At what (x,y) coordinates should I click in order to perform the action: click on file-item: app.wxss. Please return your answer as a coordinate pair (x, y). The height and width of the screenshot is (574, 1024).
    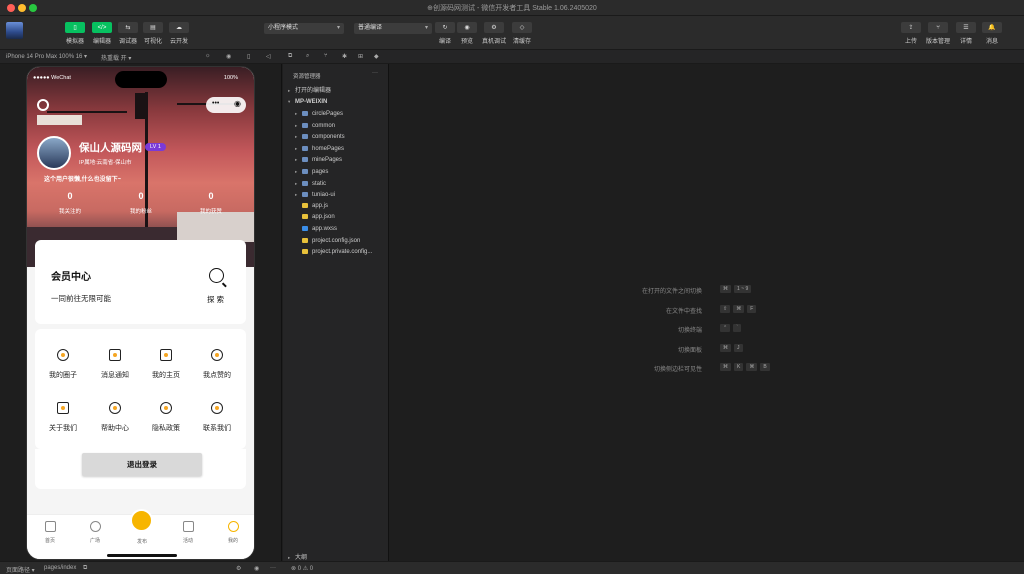
    Looking at the image, I should click on (336, 229).